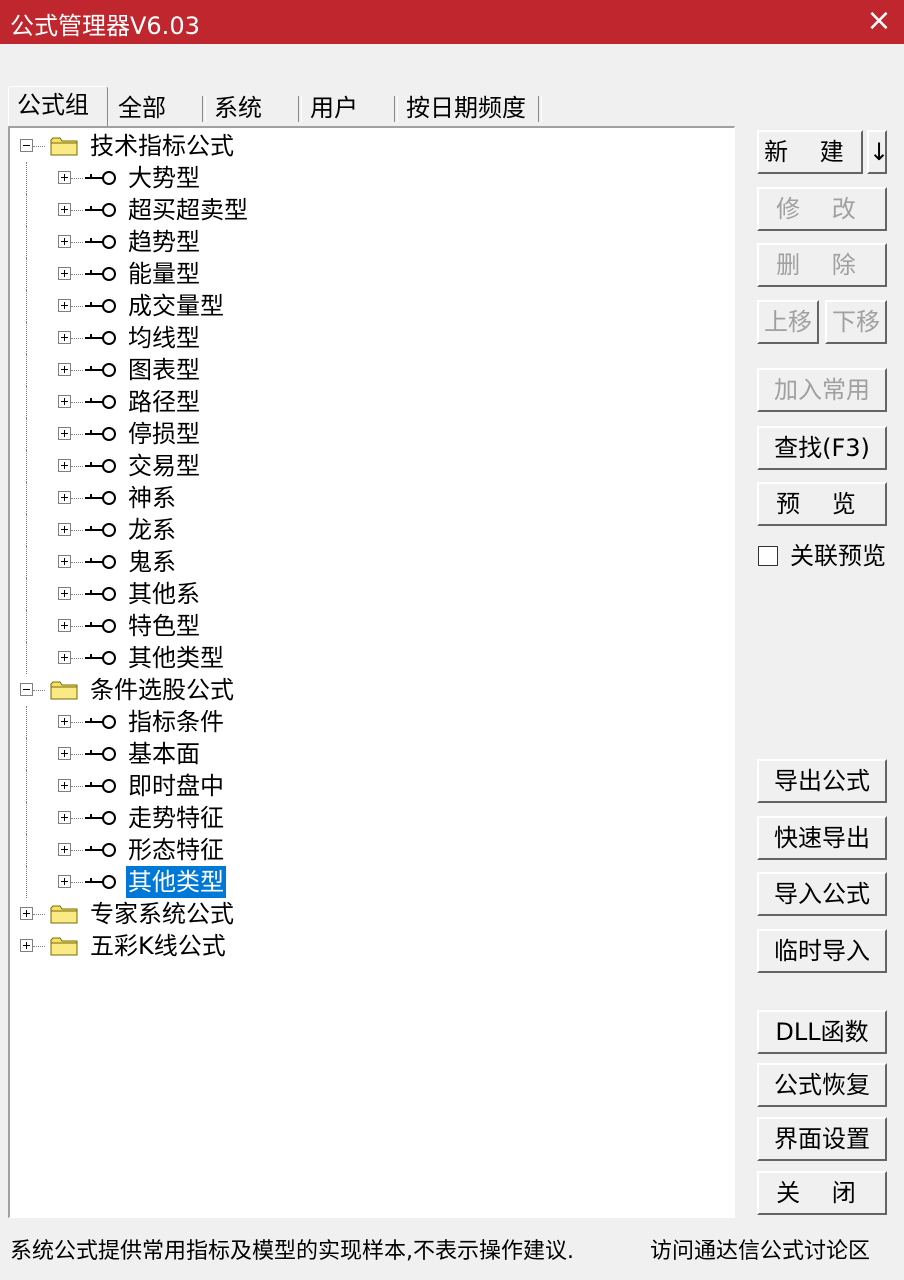  I want to click on forum-link: 访问通达信公式讨论区, so click(760, 1249).